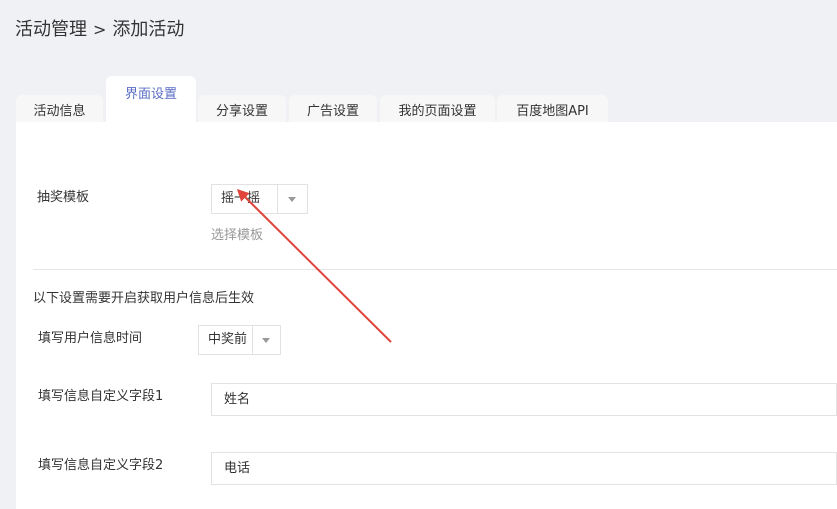 The image size is (837, 509). Describe the element at coordinates (237, 235) in the screenshot. I see `lottery-template-help: 选择模板` at that location.